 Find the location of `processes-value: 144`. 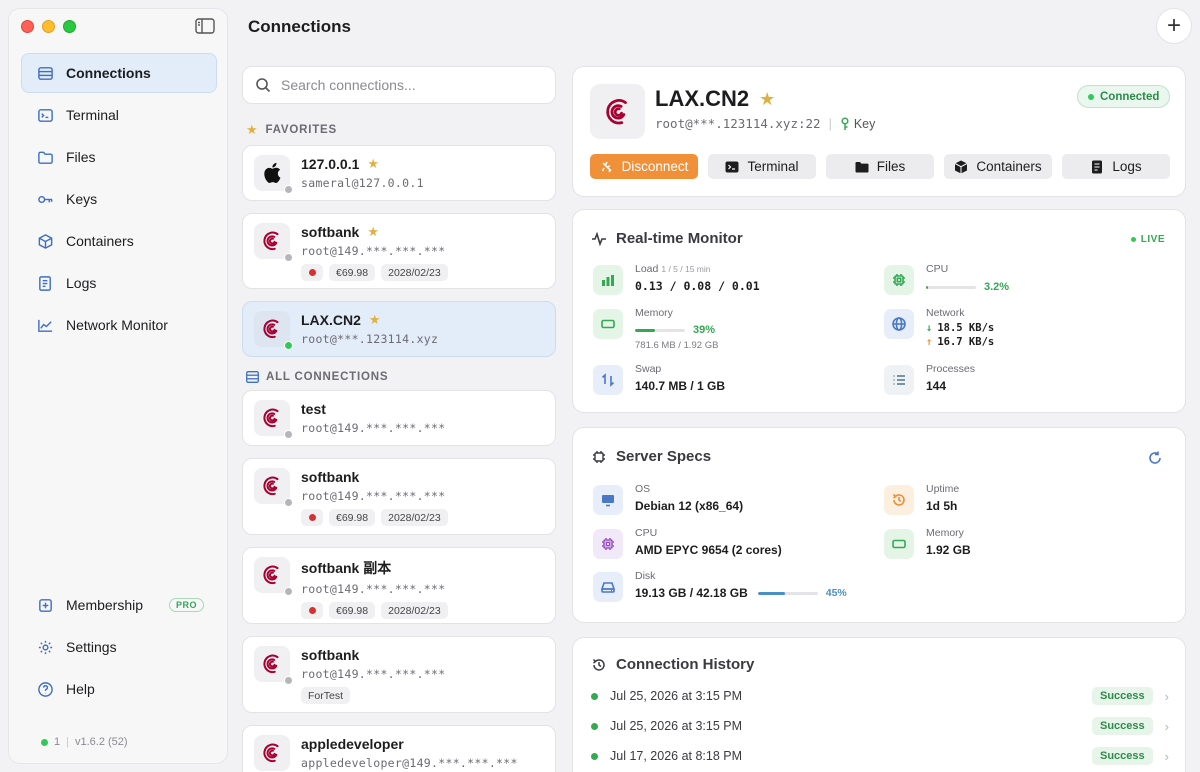

processes-value: 144 is located at coordinates (936, 386).